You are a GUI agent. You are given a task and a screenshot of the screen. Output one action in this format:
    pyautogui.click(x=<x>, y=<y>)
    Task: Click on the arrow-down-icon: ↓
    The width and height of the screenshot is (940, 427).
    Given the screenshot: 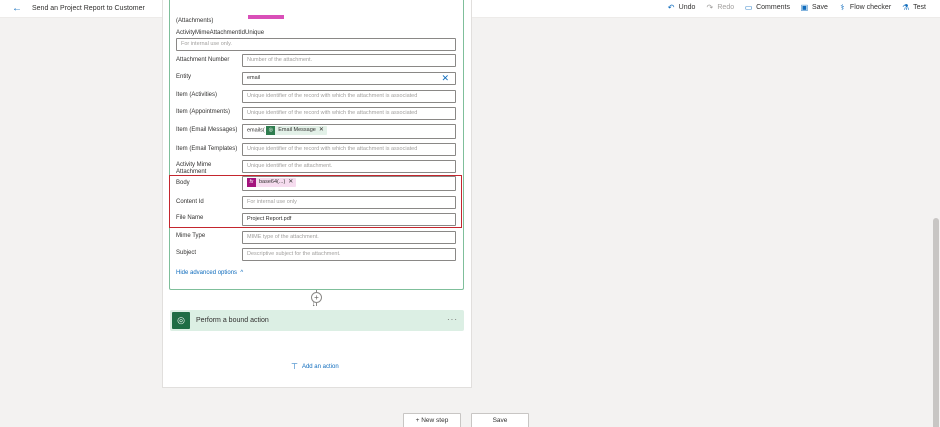 What is the action you would take?
    pyautogui.click(x=314, y=304)
    